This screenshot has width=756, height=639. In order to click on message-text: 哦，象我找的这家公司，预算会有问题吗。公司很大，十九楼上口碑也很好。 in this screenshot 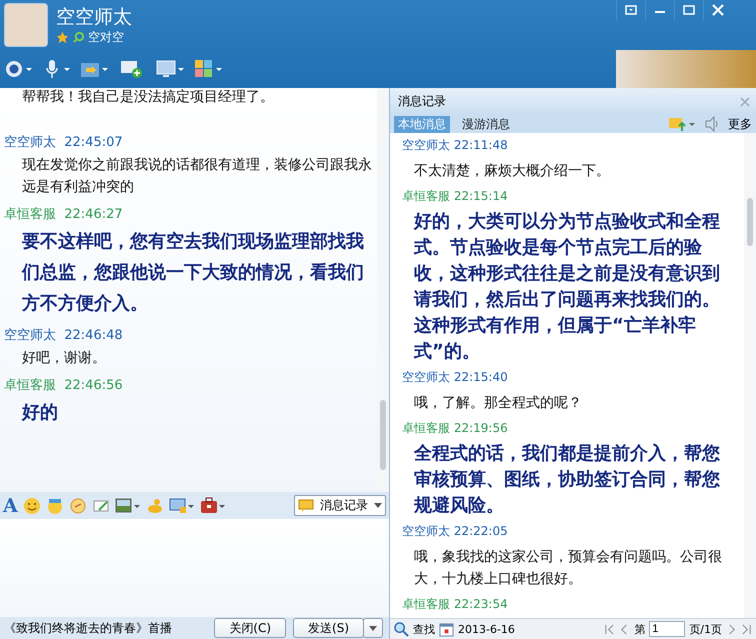, I will do `click(568, 568)`.